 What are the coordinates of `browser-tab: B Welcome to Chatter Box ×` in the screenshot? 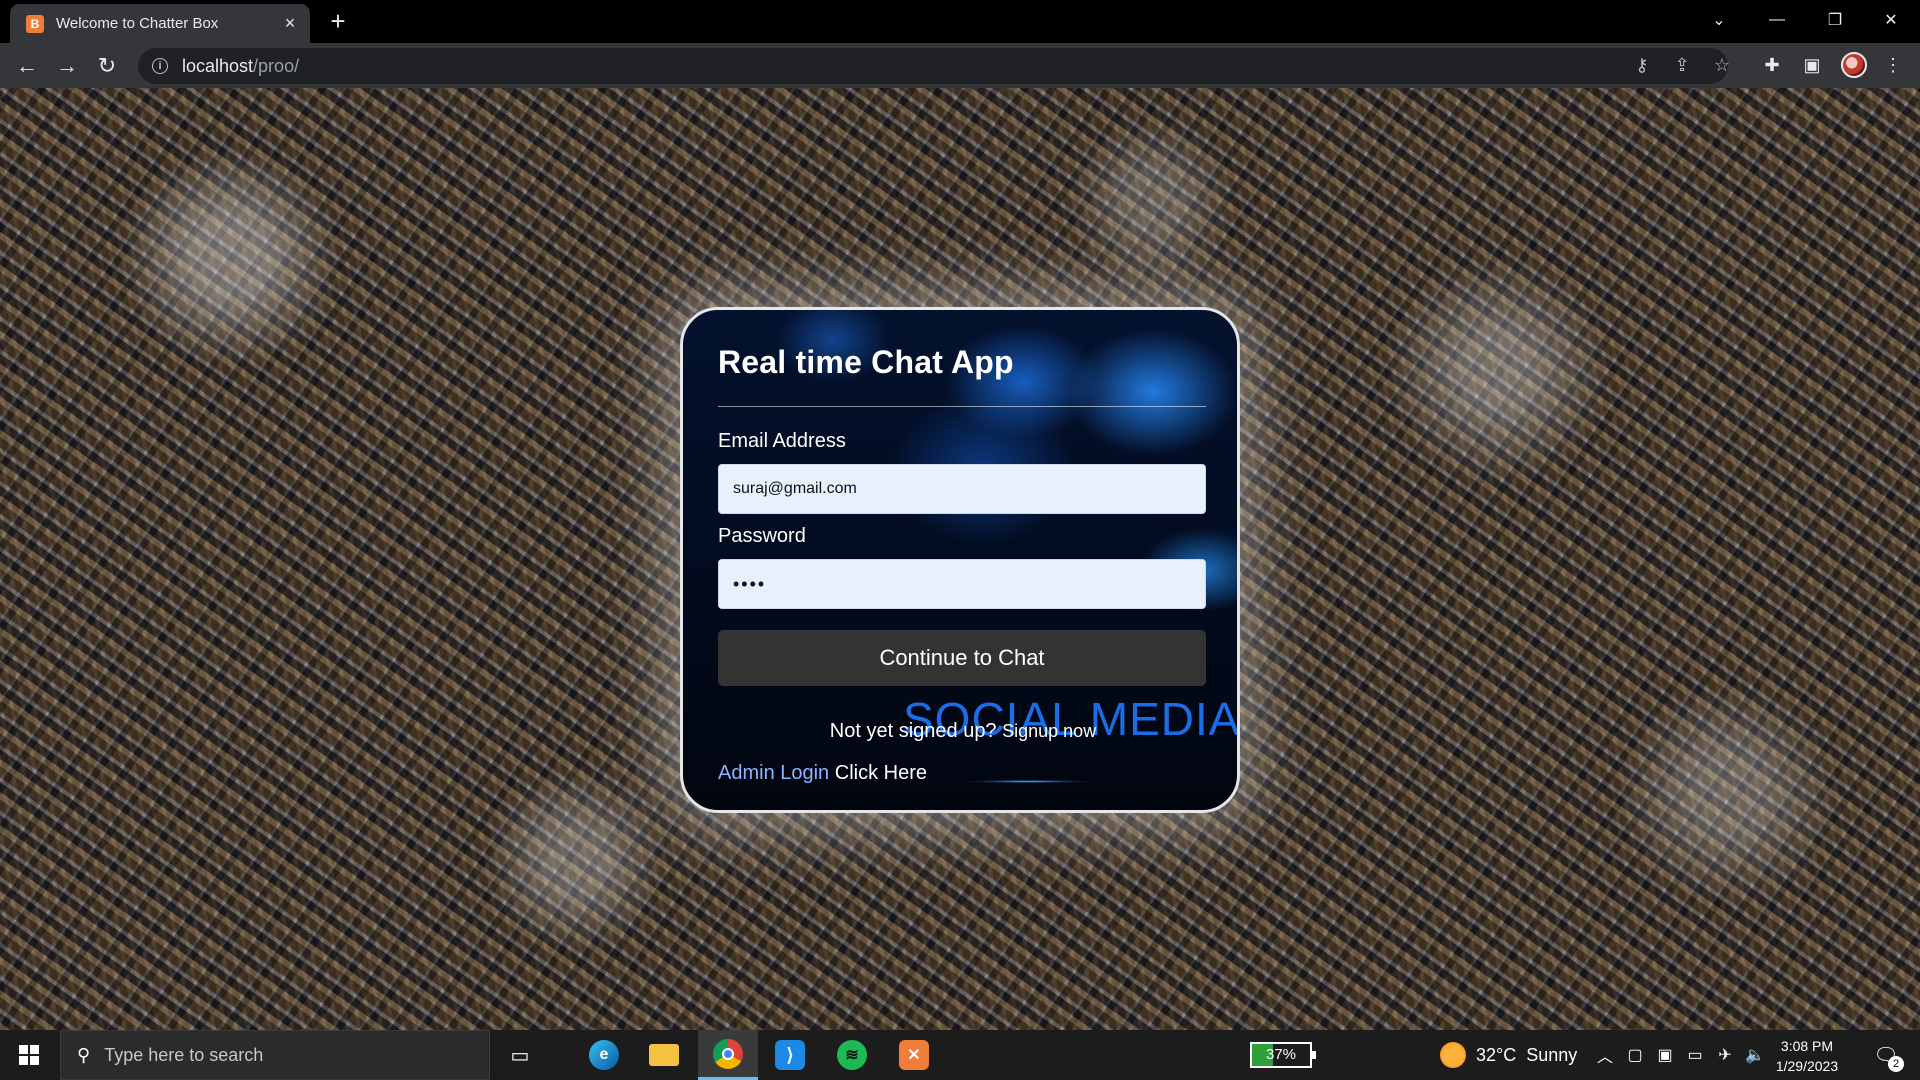 It's located at (160, 23).